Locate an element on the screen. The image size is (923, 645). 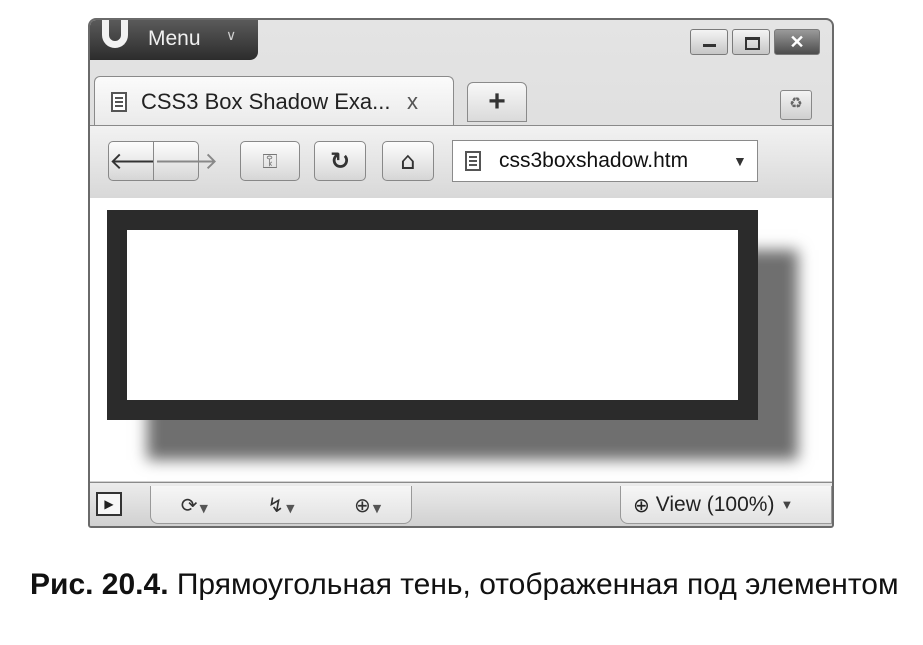
opera-logo-icon is located at coordinates (115, 34).